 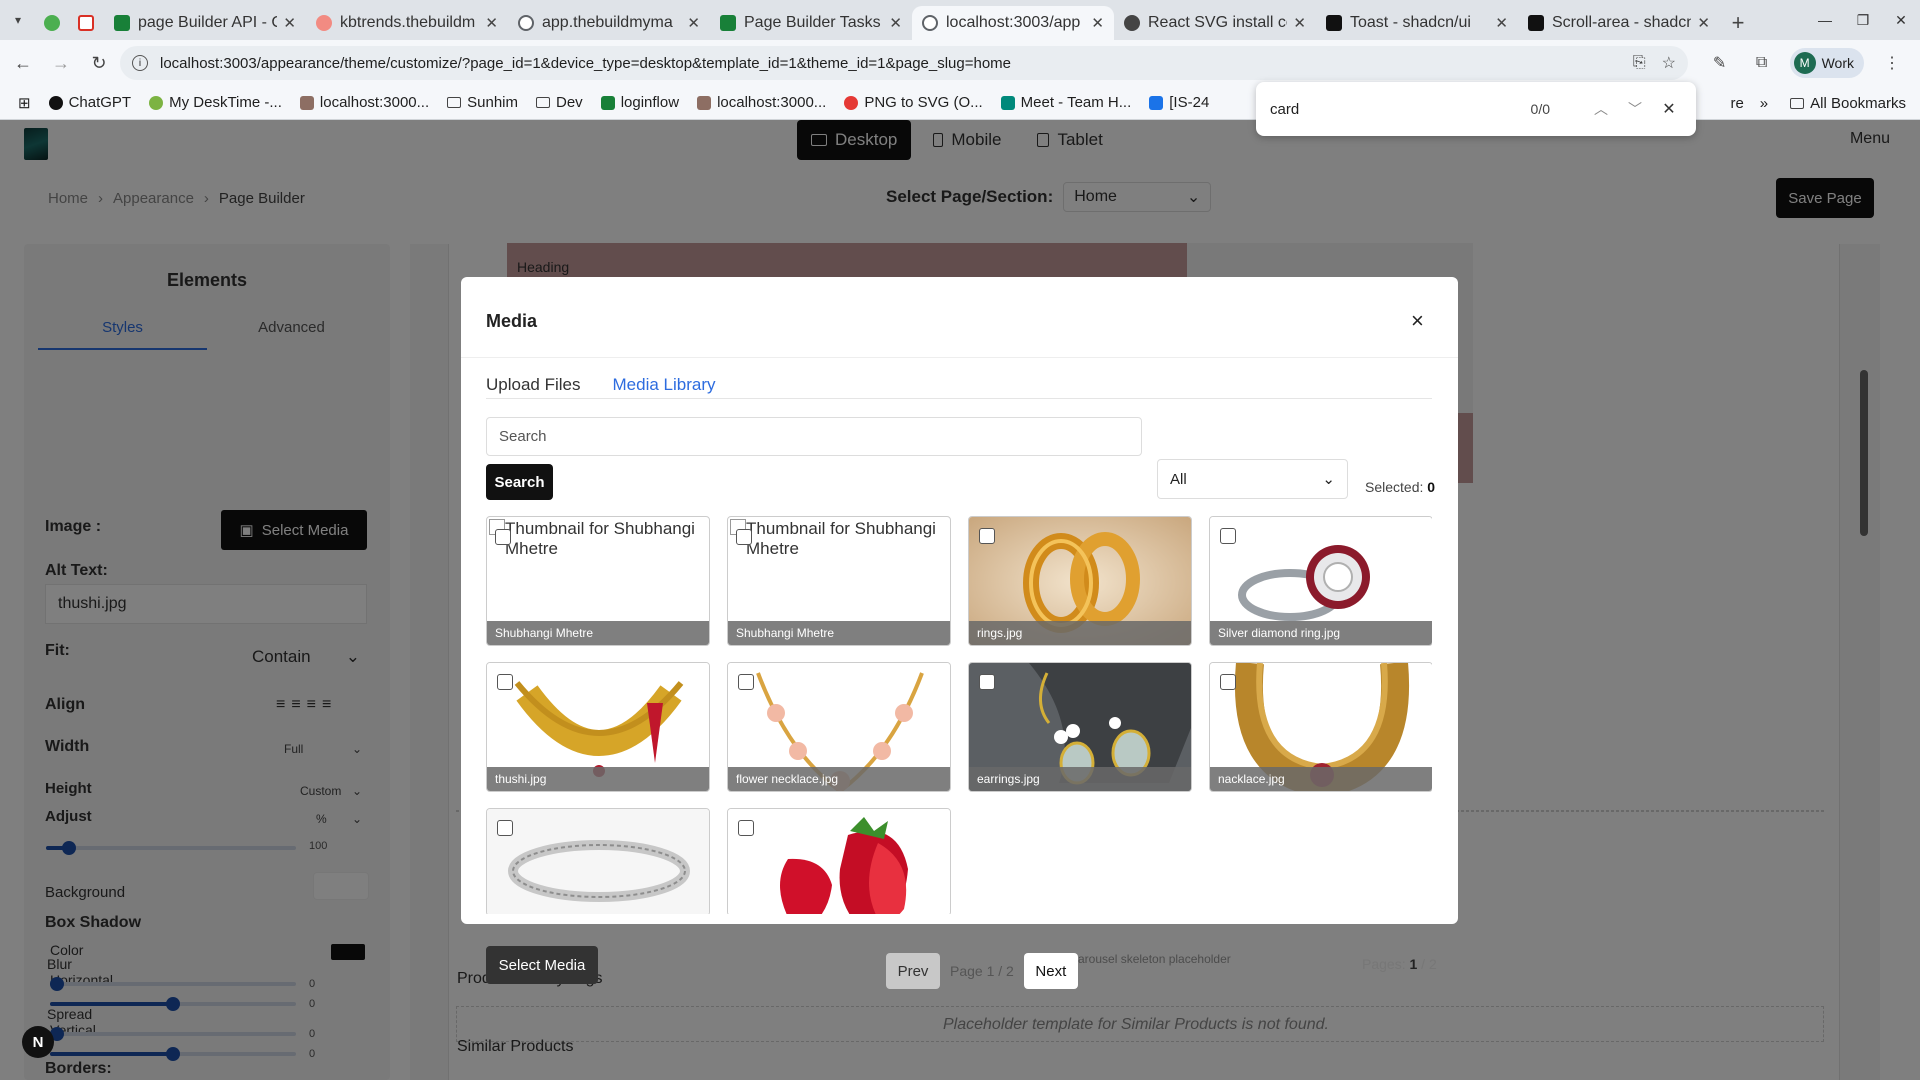 What do you see at coordinates (598, 539) in the screenshot?
I see `broken-image: Thumbnail for Shubhangi Mhetre` at bounding box center [598, 539].